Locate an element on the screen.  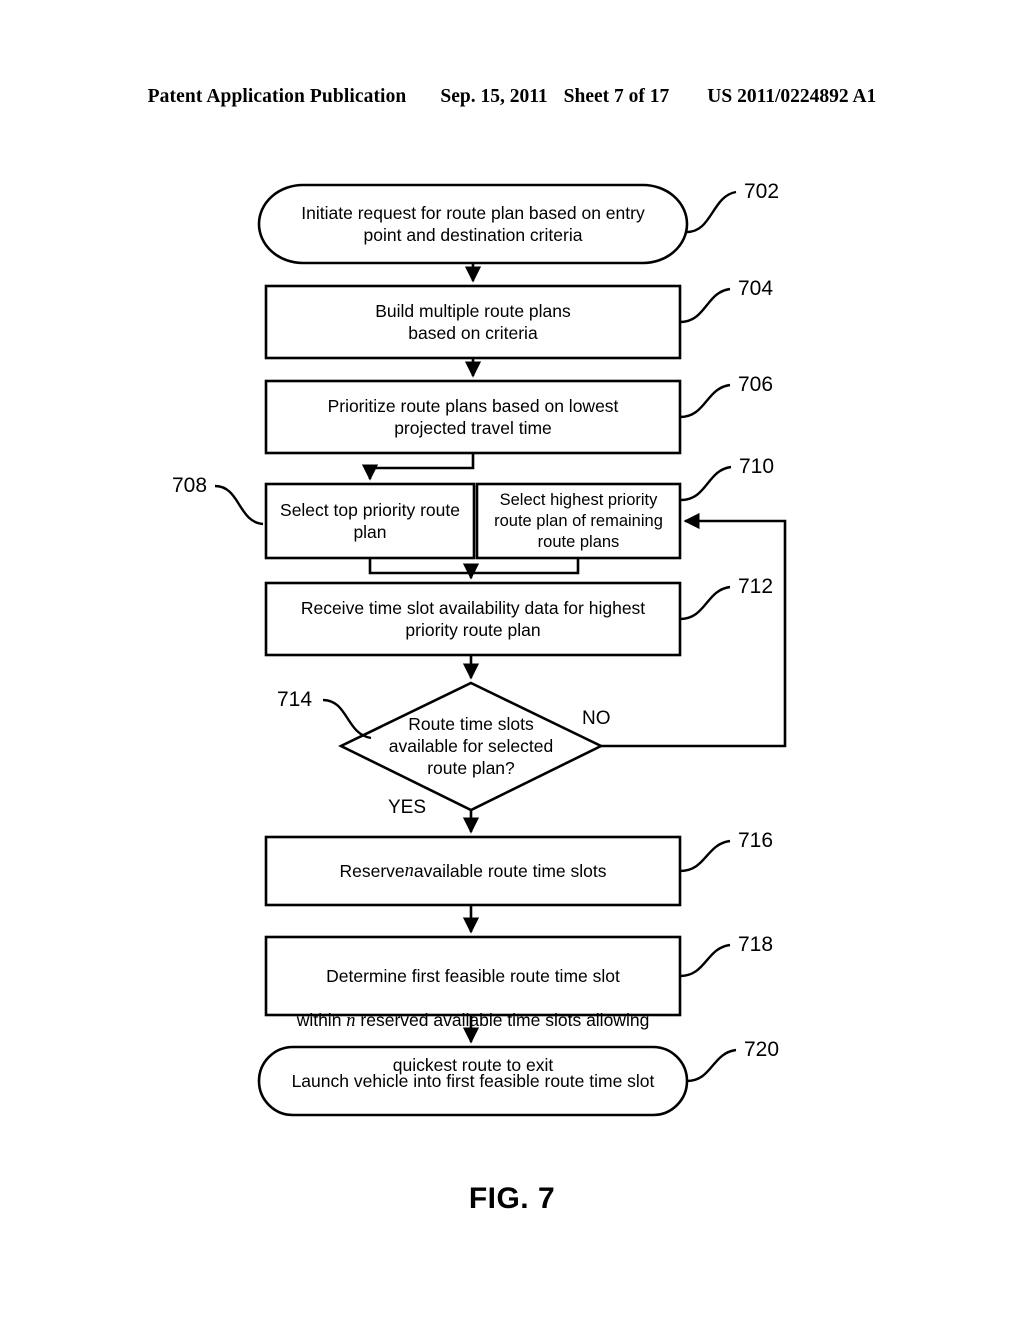
ref-712: 712 is located at coordinates (756, 586).